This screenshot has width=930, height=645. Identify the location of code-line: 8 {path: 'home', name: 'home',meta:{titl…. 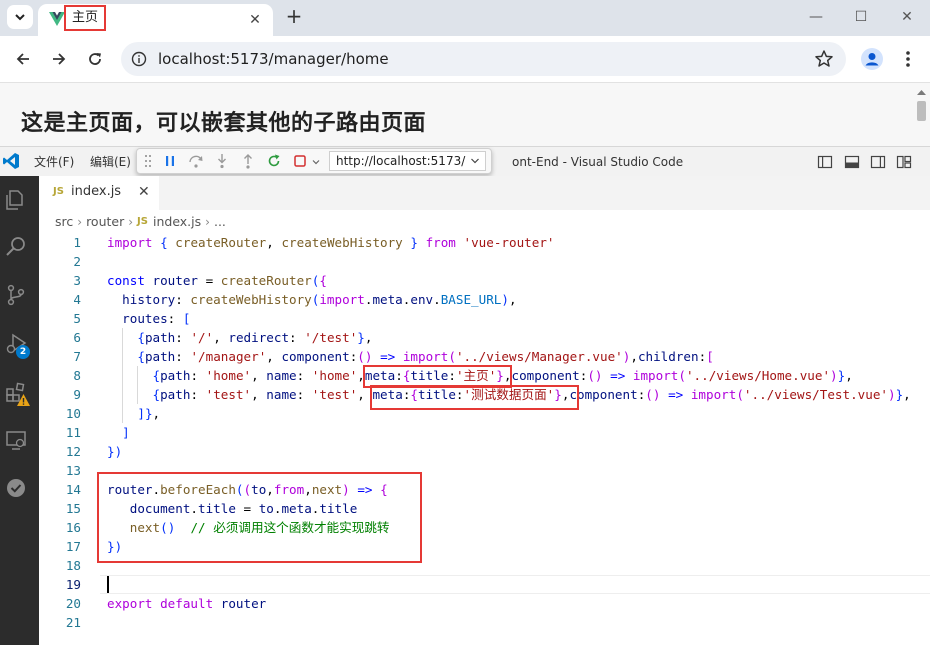
(484, 375).